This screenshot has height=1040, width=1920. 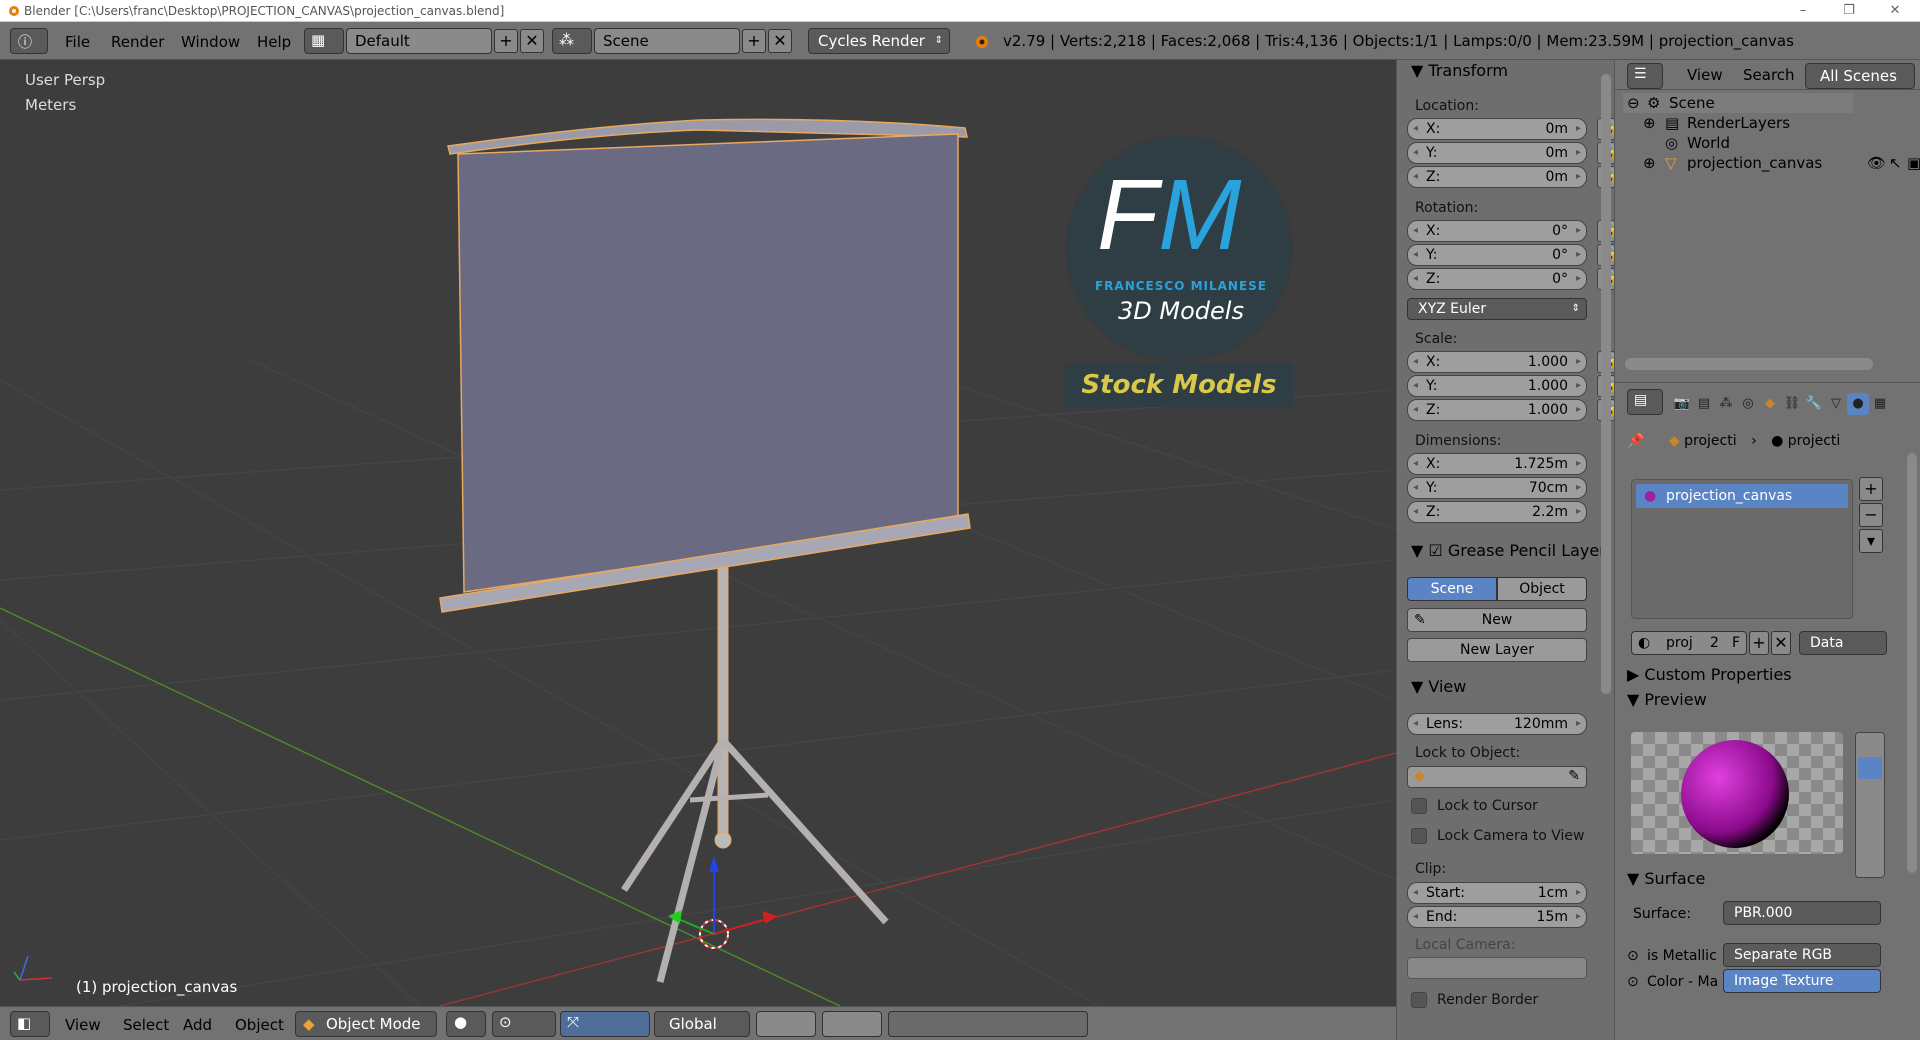 I want to click on clip-start-field: ◂ Start: 1cm ▸, so click(x=1497, y=893).